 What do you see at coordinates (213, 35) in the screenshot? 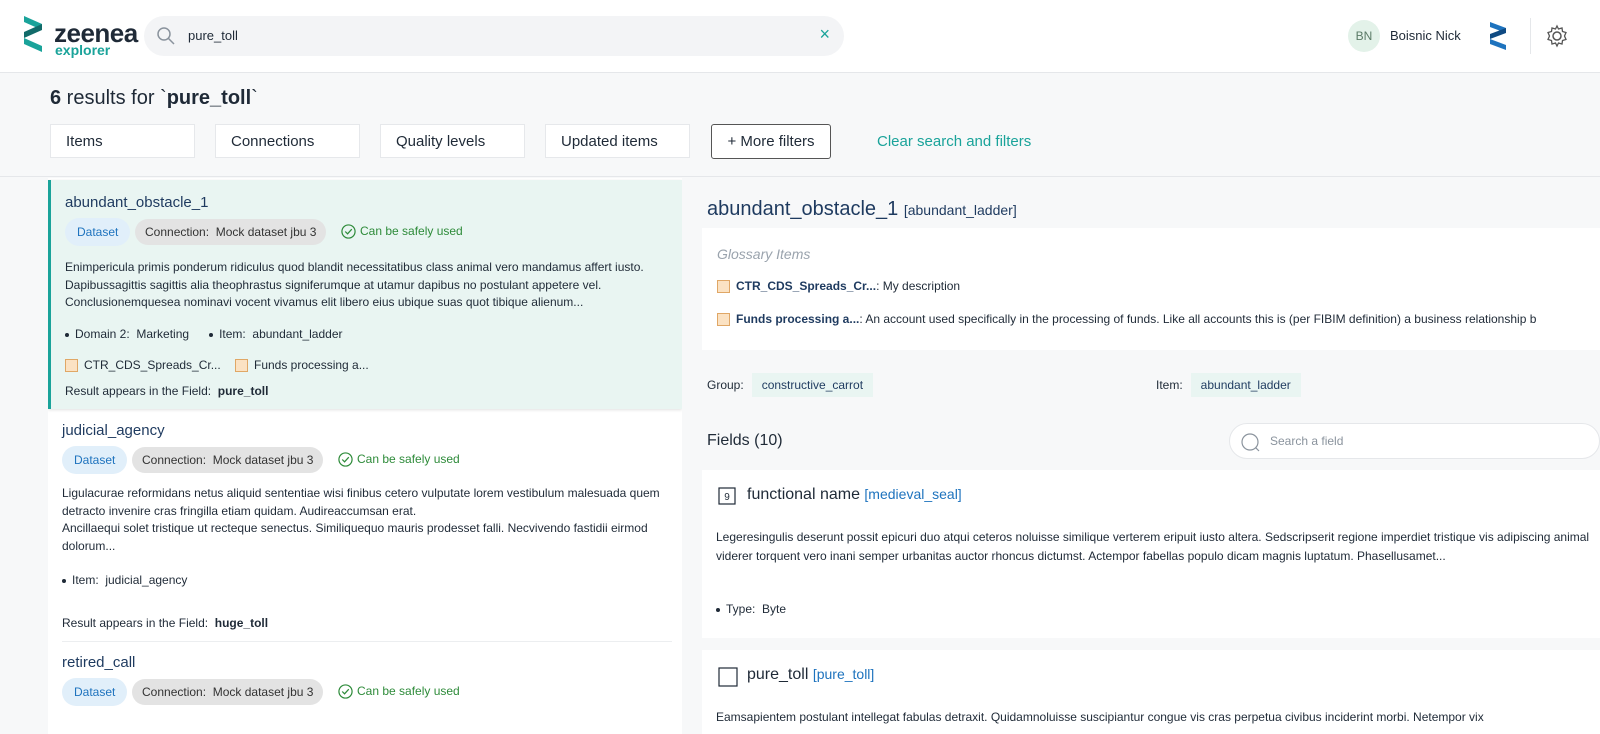
I see `search-input: pure_toll` at bounding box center [213, 35].